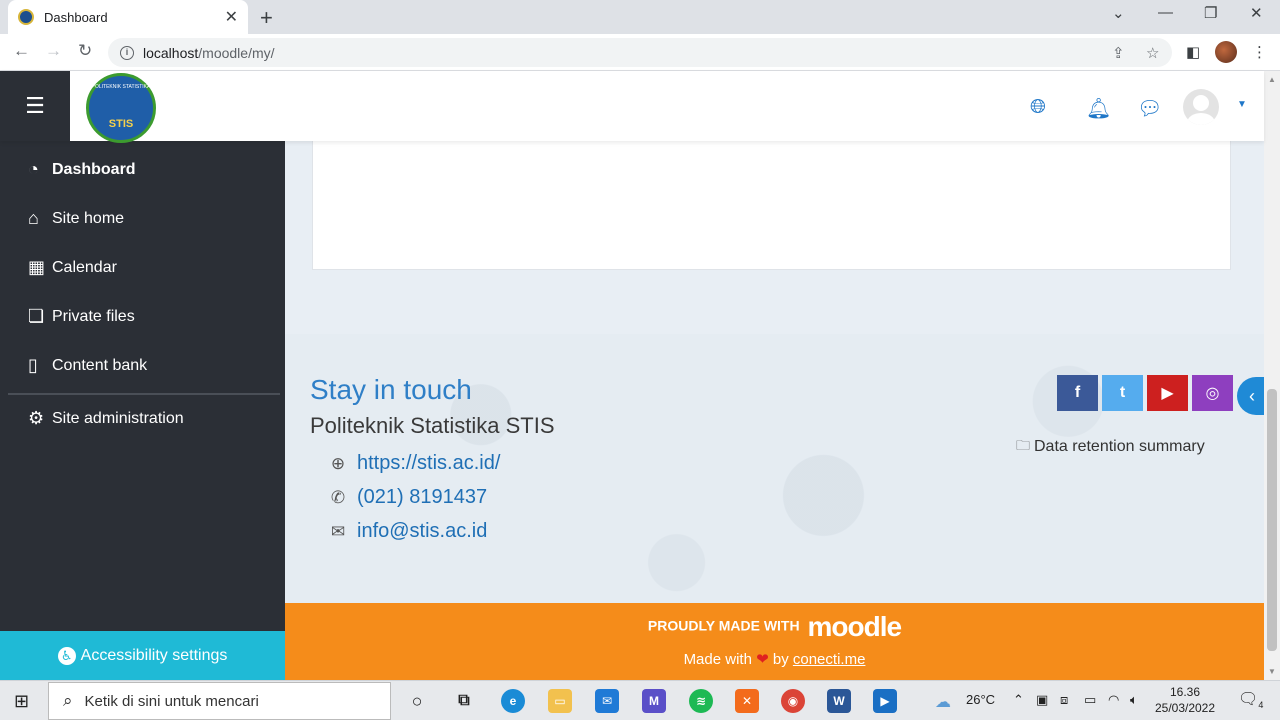 The image size is (1280, 720). What do you see at coordinates (422, 531) in the screenshot?
I see `email-text: info@stis.ac.id` at bounding box center [422, 531].